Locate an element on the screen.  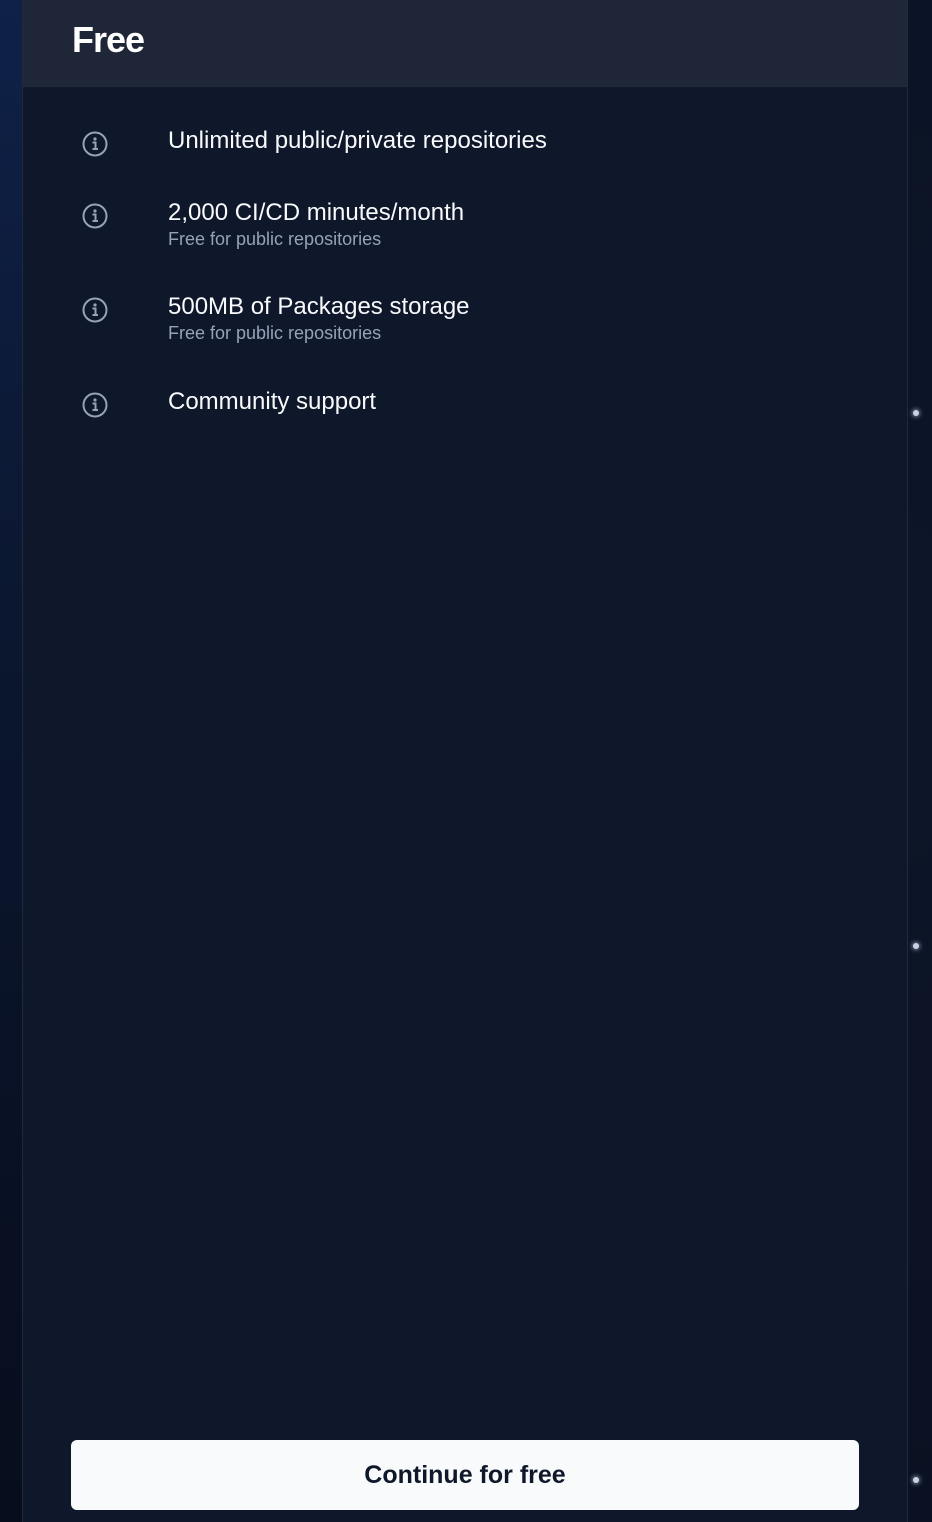
pricing-card-header: Free is located at coordinates (465, 43).